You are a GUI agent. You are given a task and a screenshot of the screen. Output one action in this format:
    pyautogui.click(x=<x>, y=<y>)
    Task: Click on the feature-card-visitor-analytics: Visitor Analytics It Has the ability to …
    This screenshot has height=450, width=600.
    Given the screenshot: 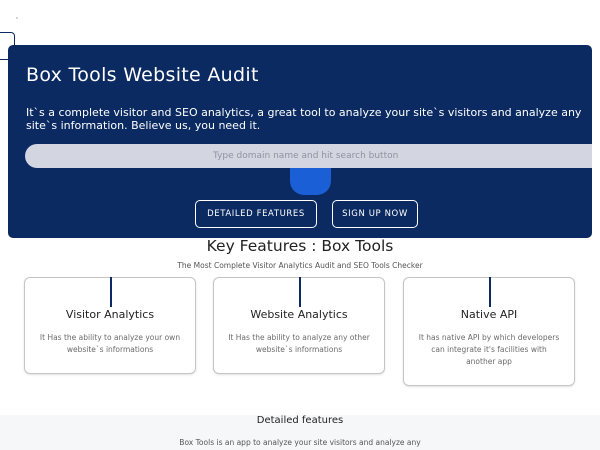 What is the action you would take?
    pyautogui.click(x=110, y=325)
    